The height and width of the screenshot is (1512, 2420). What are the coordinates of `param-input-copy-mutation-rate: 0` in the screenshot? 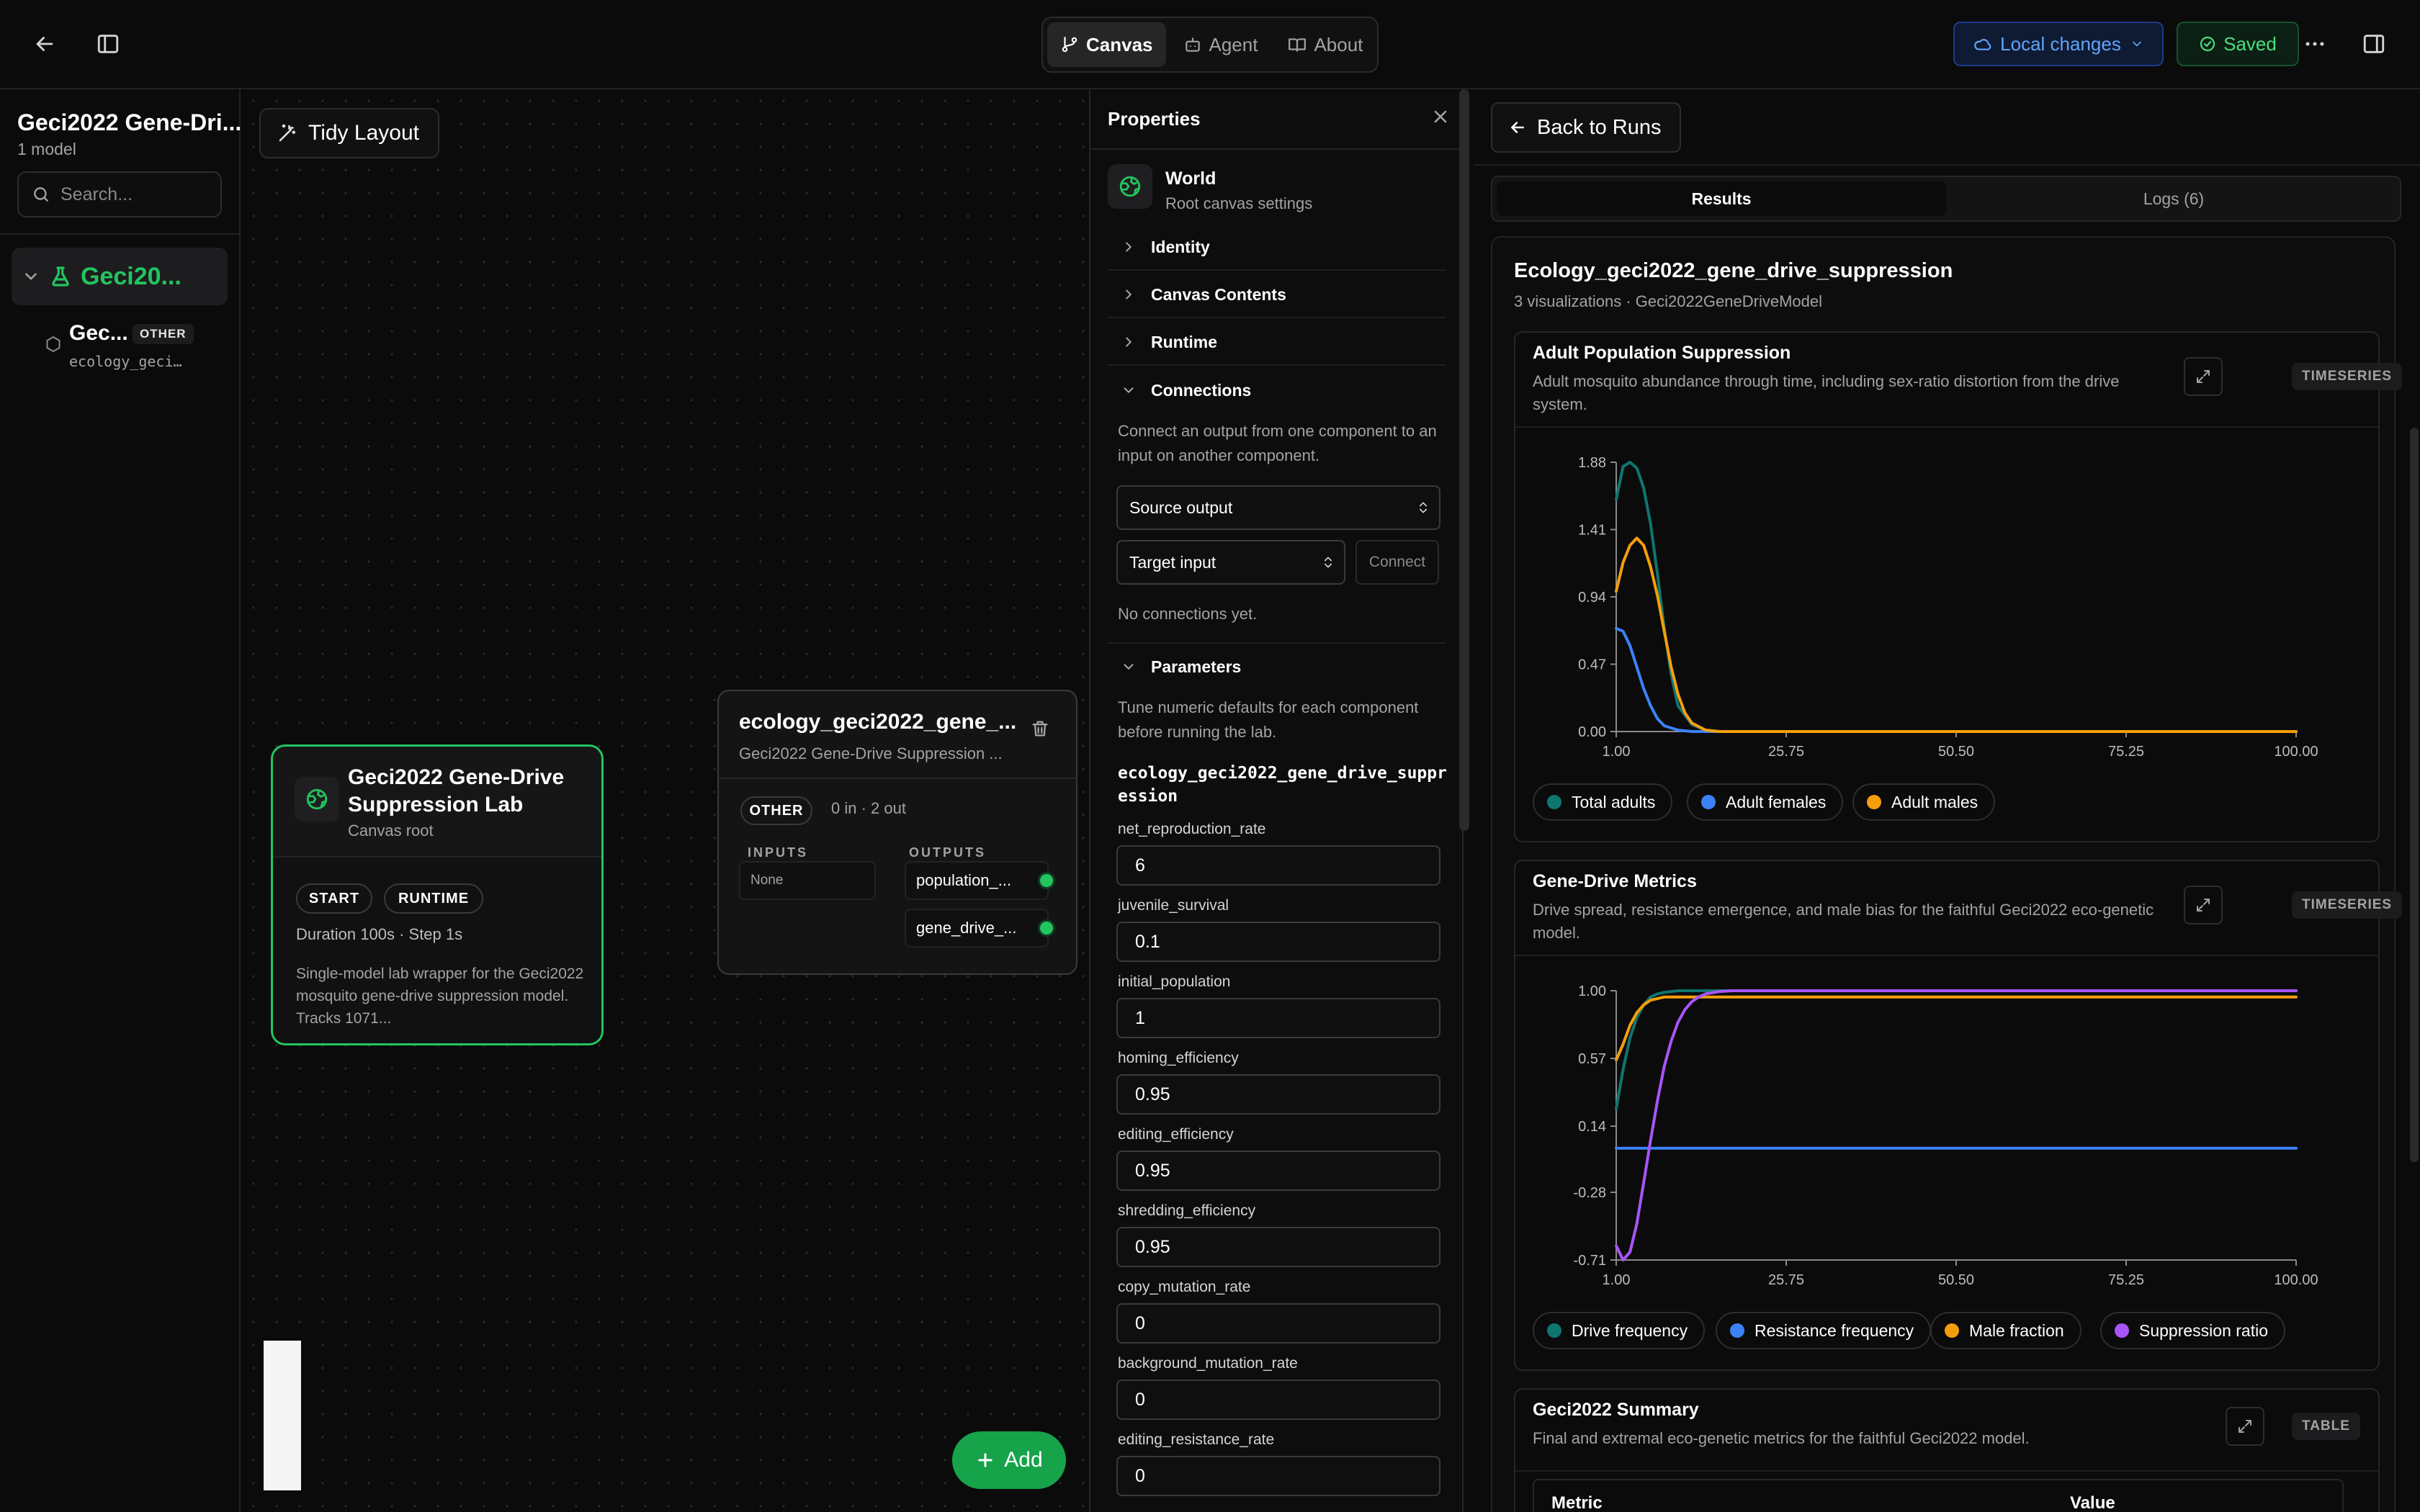 It's located at (1278, 1323).